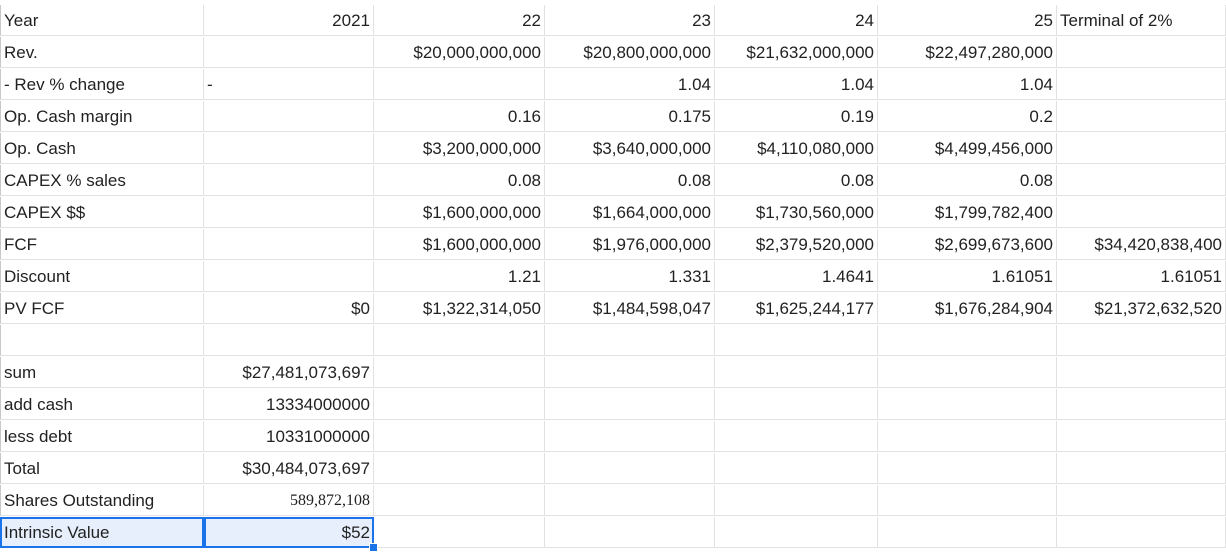  Describe the element at coordinates (289, 116) in the screenshot. I see `cell-r4-2021` at that location.